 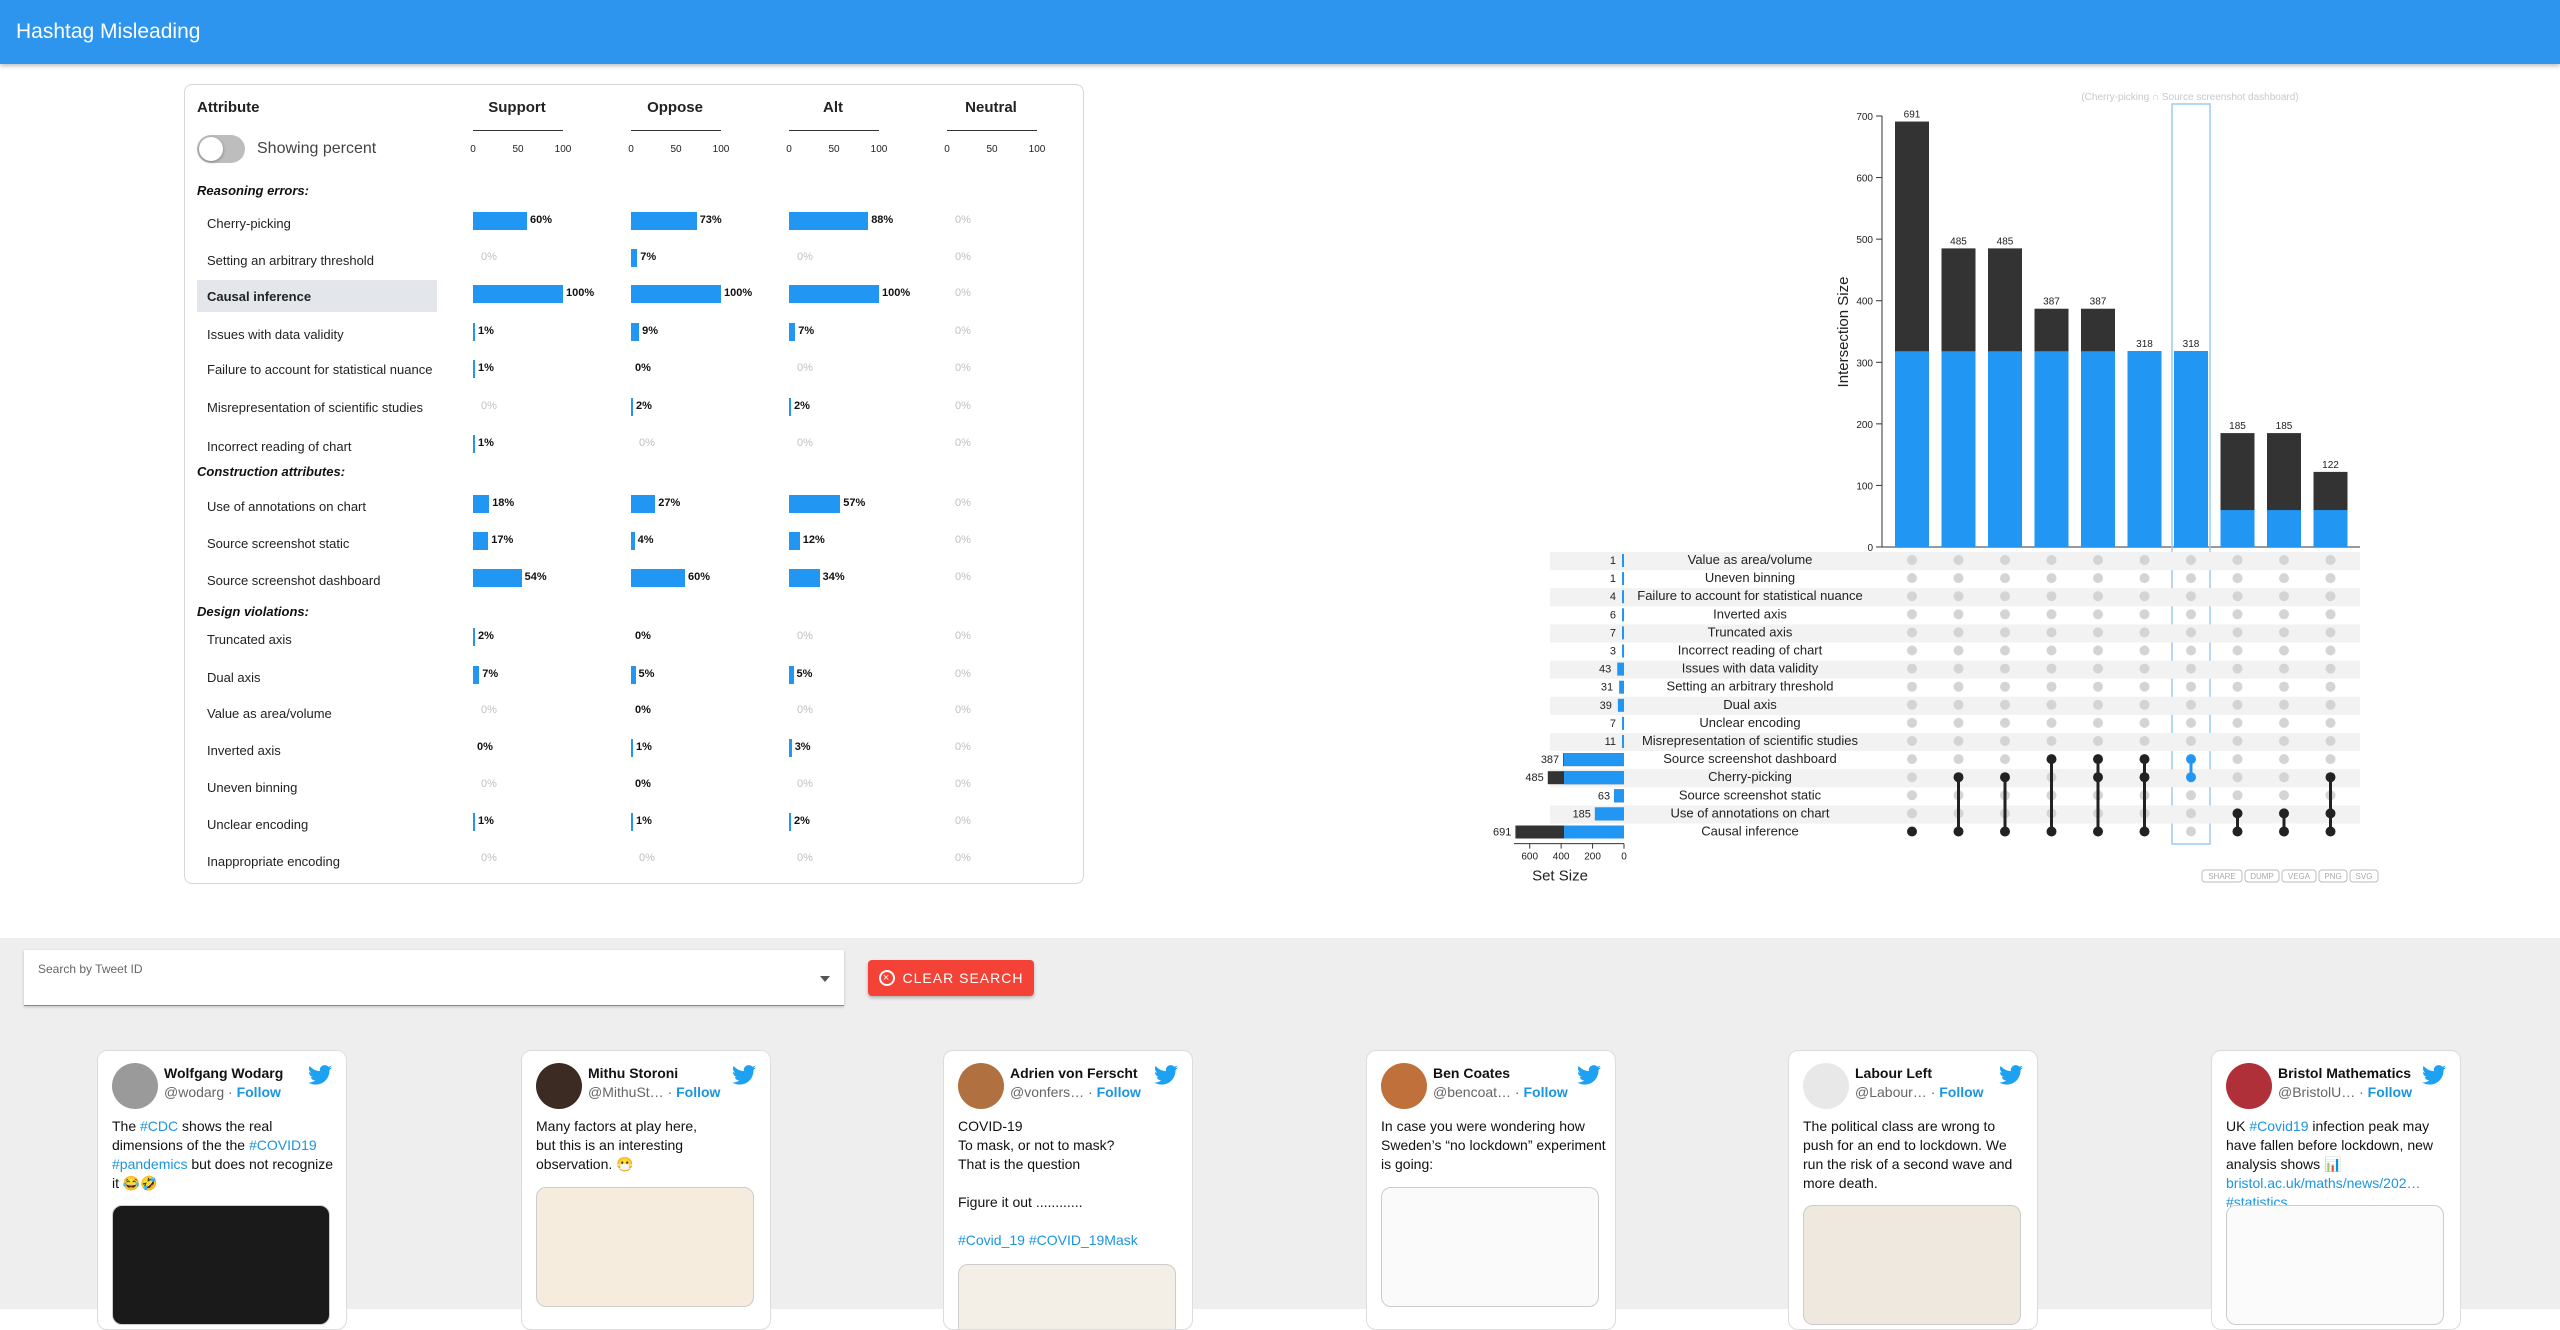 I want to click on attribute-row-label: Inappropriate encoding, so click(x=317, y=861).